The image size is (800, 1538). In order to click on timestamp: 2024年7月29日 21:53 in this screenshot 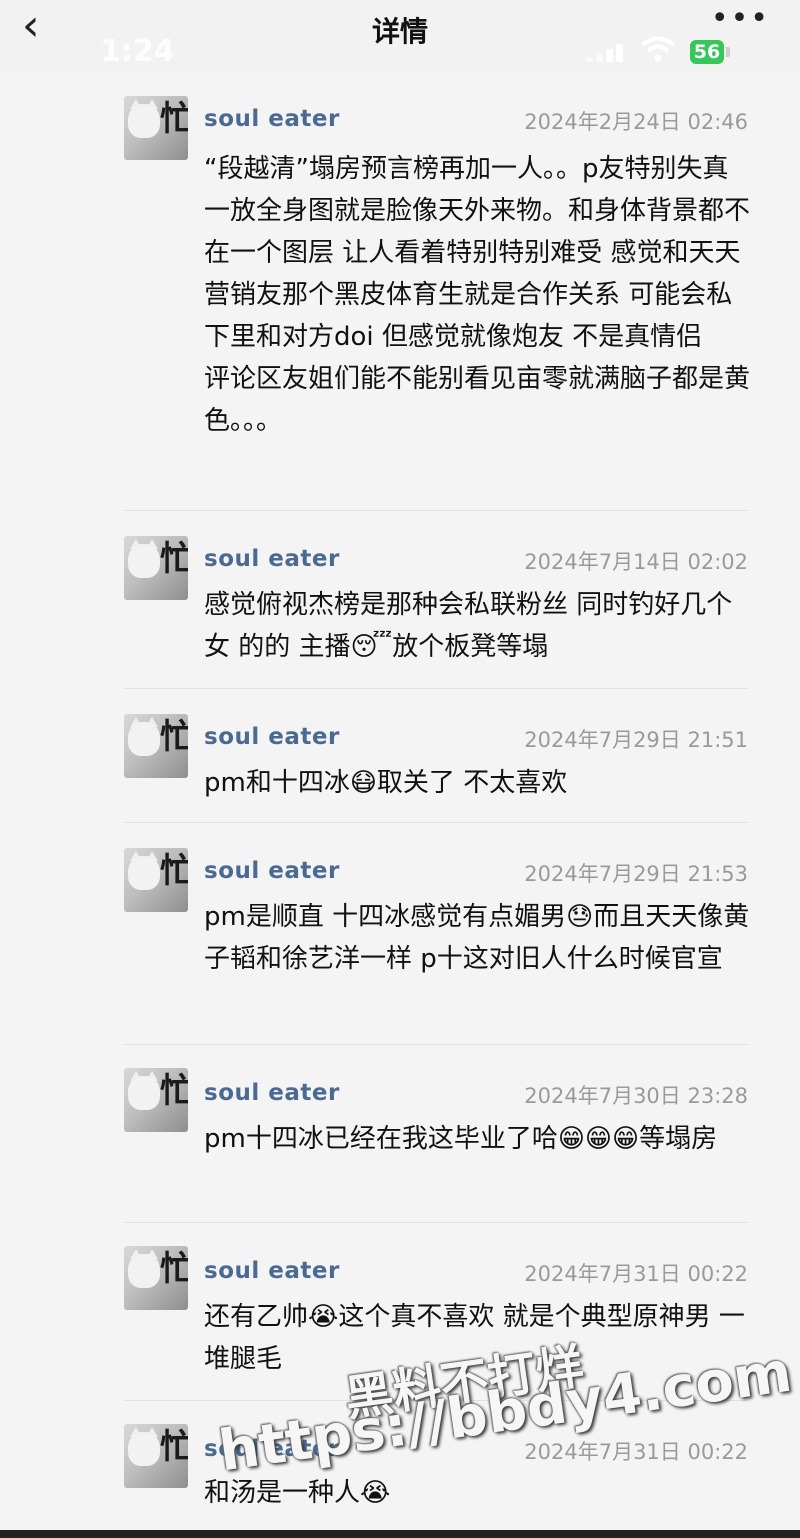, I will do `click(636, 874)`.